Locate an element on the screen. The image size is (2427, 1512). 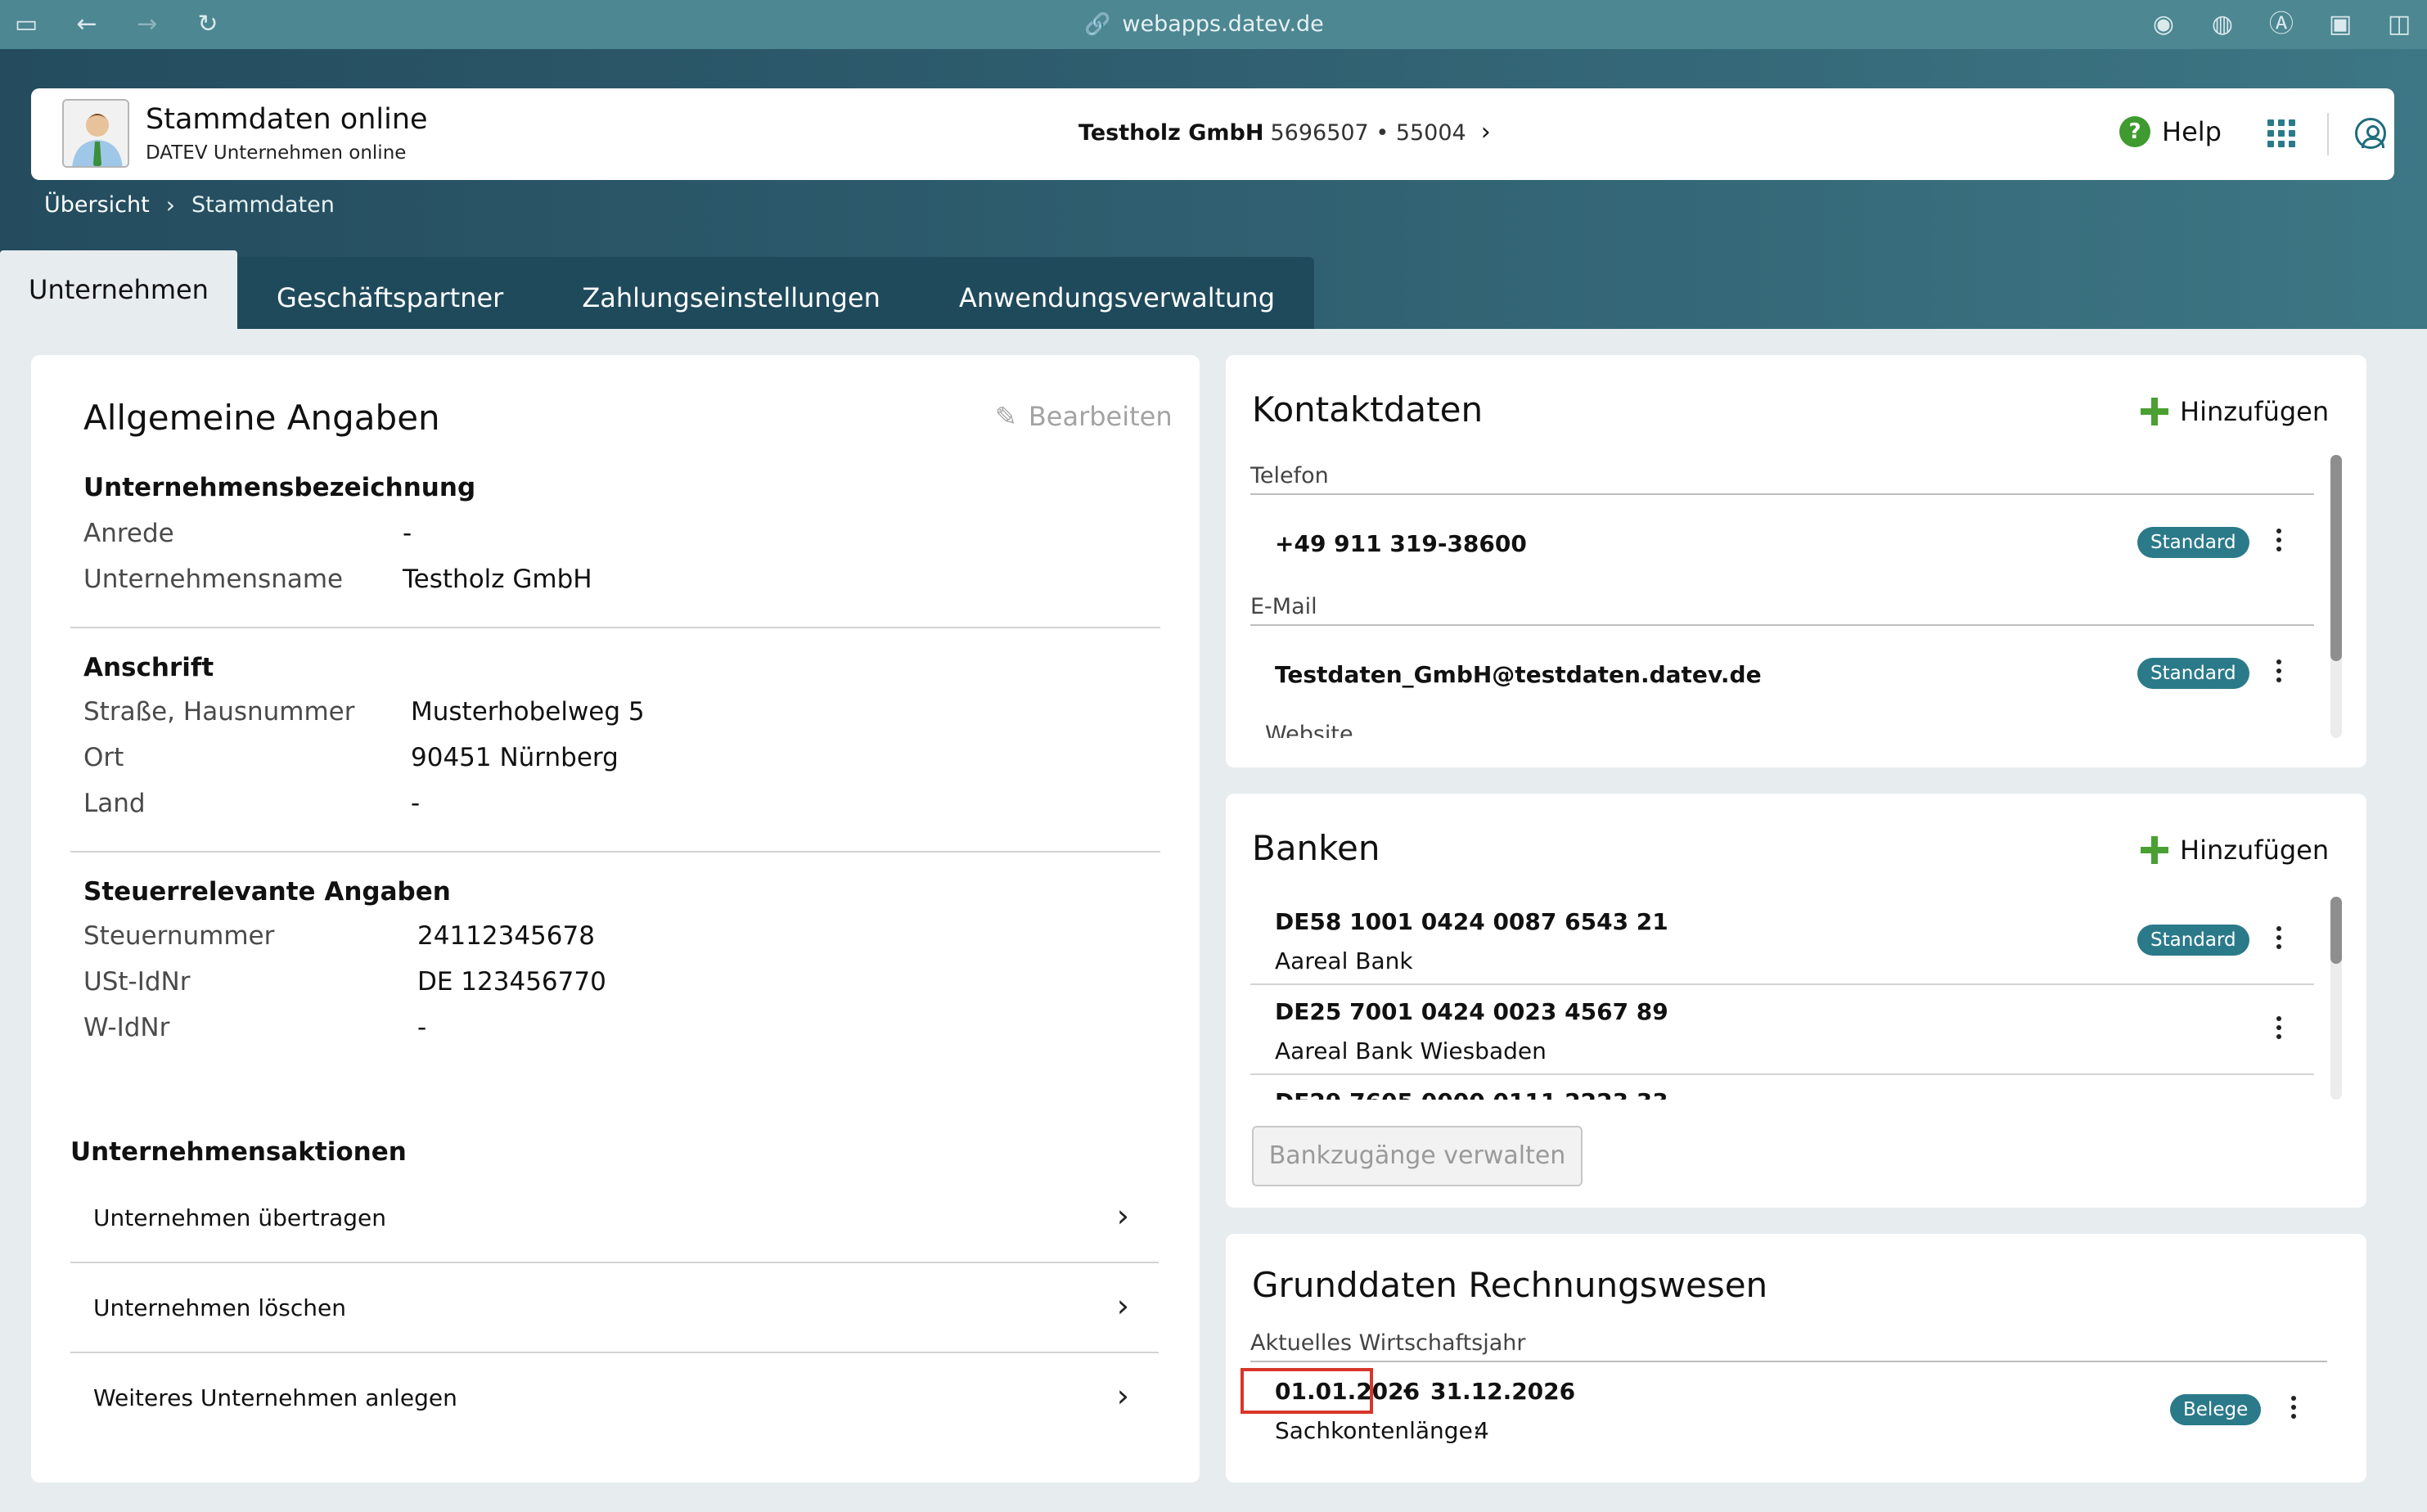
edit-button: ✎ Bearbeiten is located at coordinates (1084, 417).